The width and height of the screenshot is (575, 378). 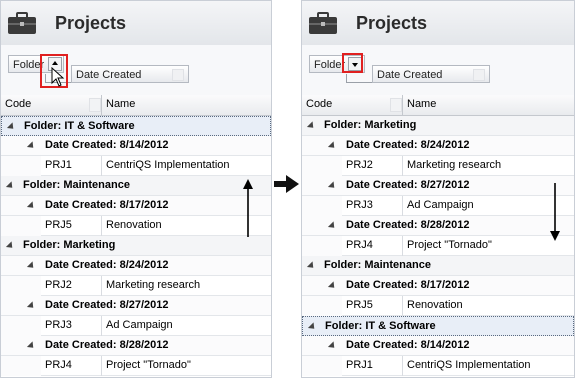 What do you see at coordinates (330, 65) in the screenshot?
I see `group-chip-folder-label: Folder` at bounding box center [330, 65].